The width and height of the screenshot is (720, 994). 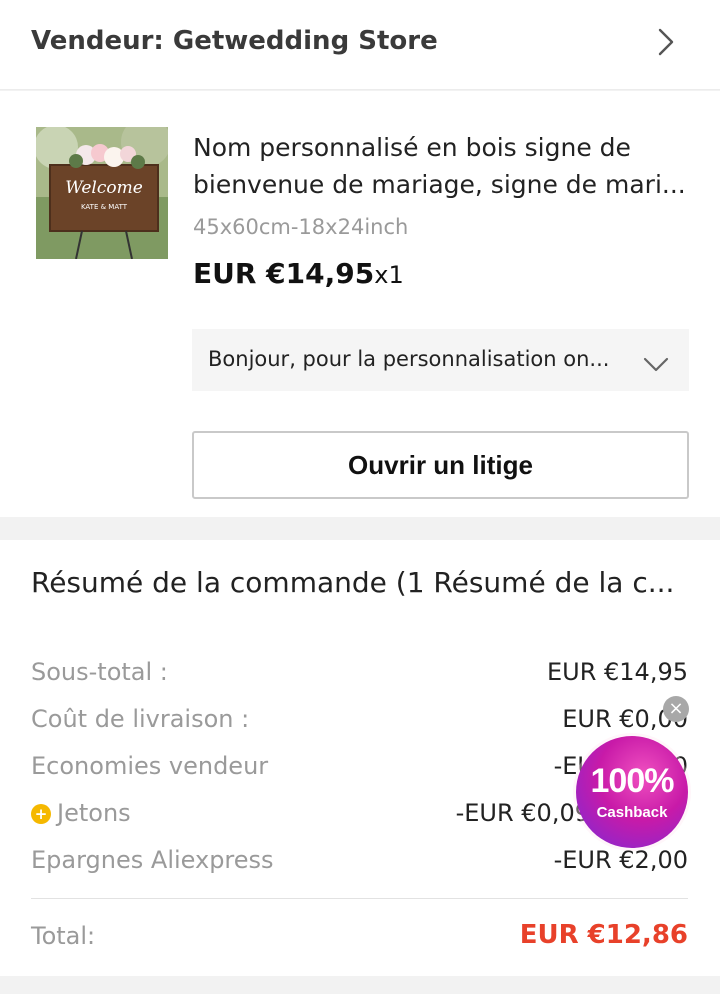 I want to click on summary-divider, so click(x=359, y=898).